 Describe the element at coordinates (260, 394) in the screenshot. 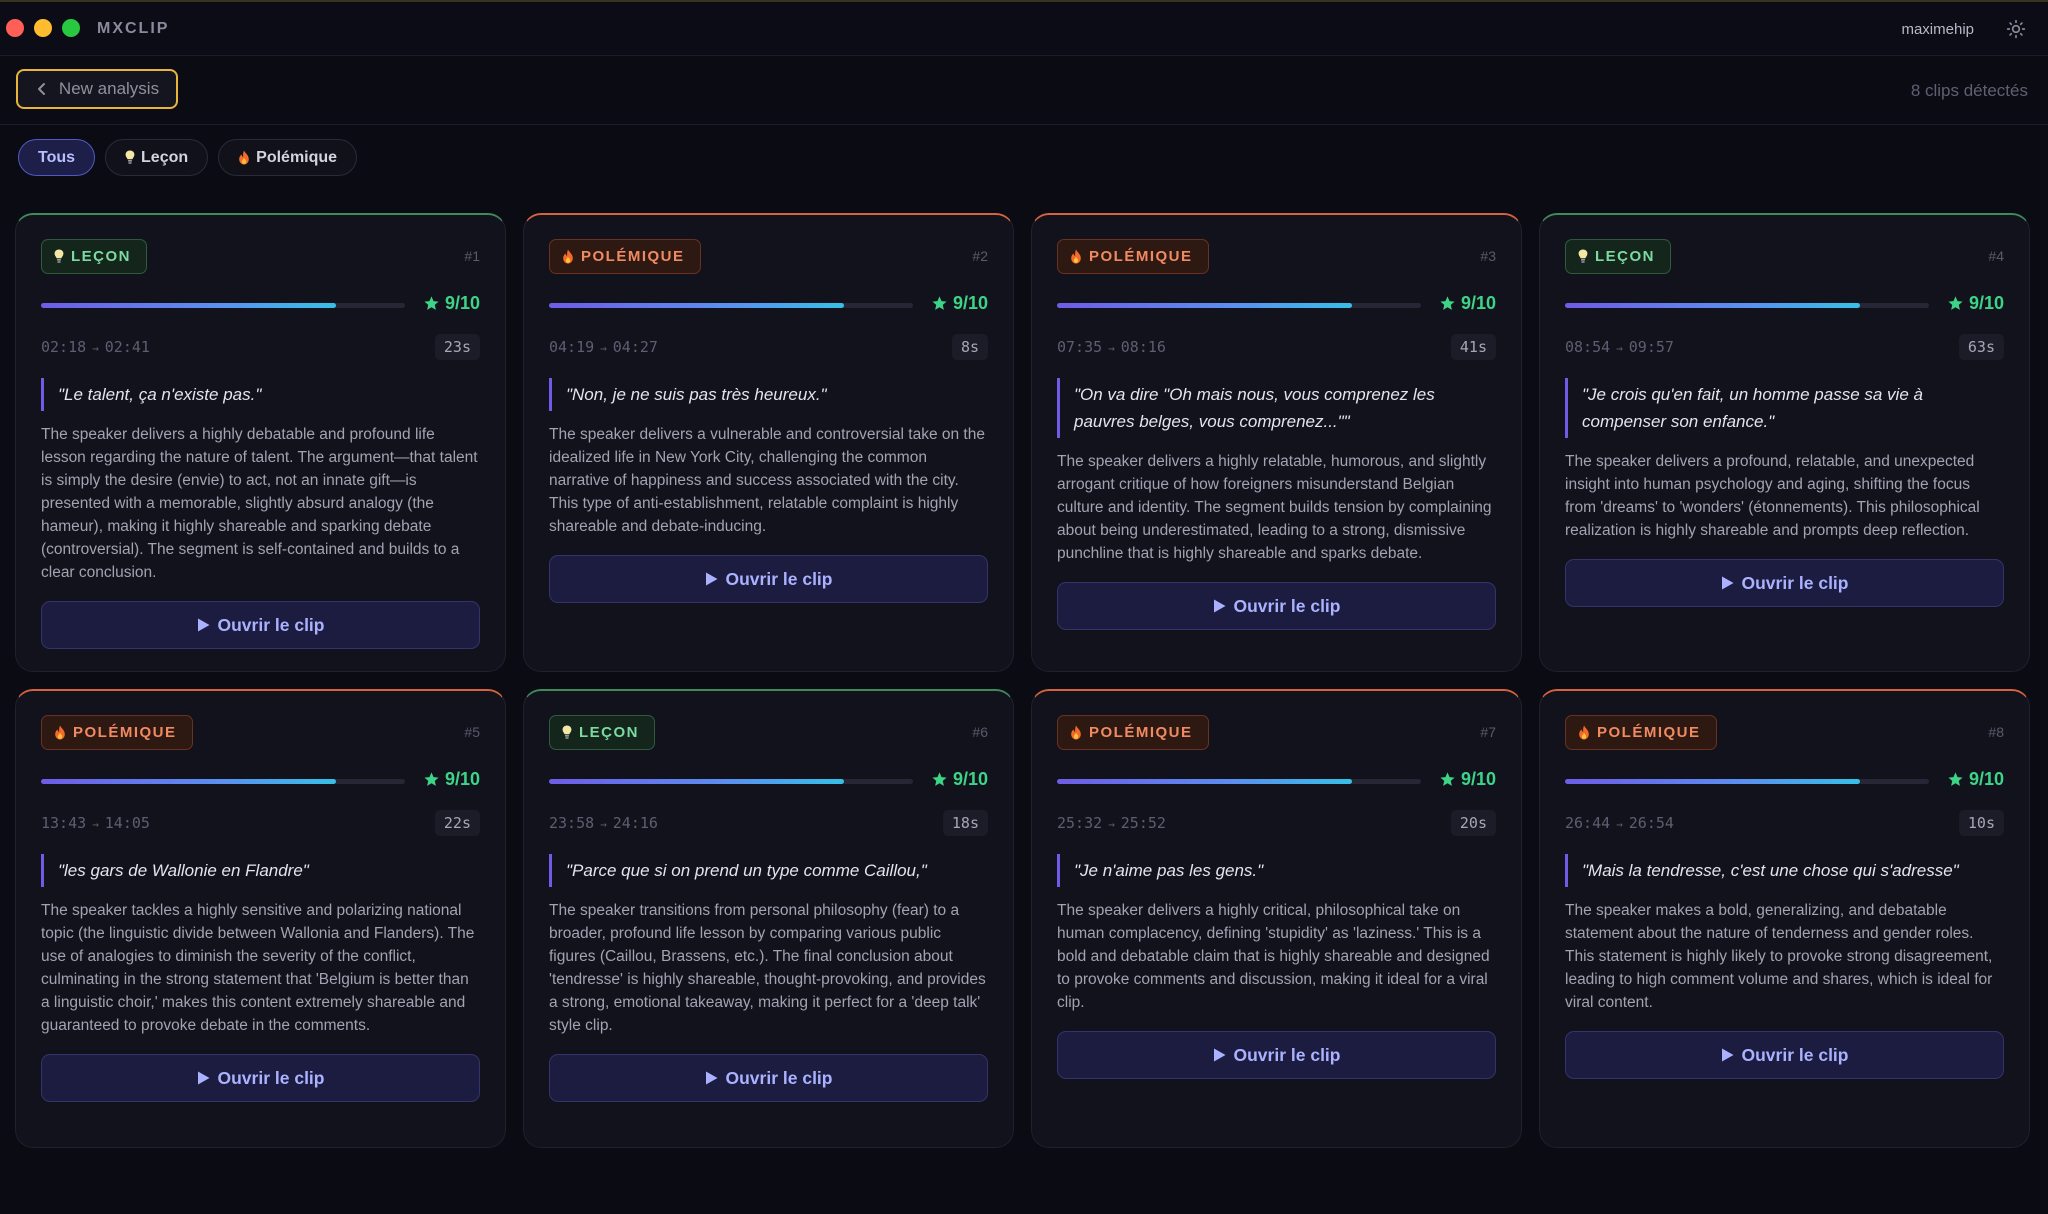

I see `clip-quote: "Le talent, ça n'existe pas."` at that location.